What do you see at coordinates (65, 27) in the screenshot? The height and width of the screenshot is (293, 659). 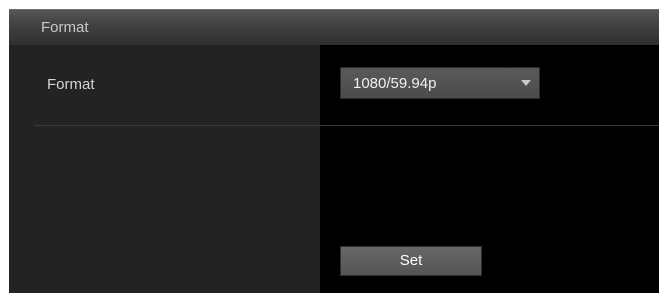 I see `section-title: Format` at bounding box center [65, 27].